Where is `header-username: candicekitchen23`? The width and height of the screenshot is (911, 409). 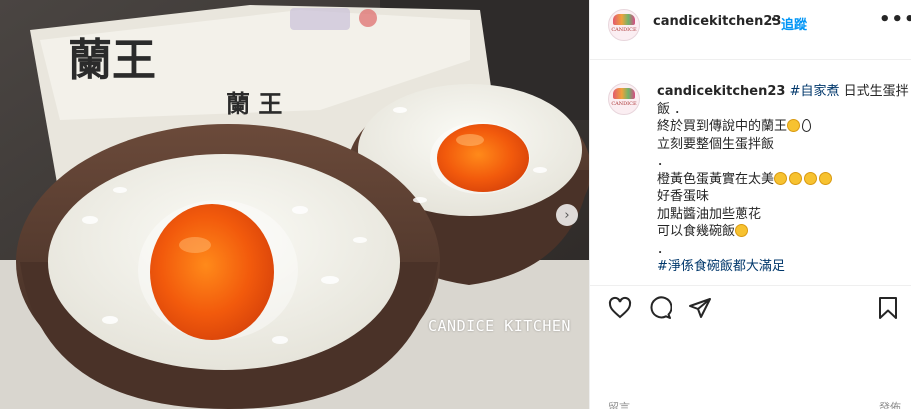
header-username: candicekitchen23 is located at coordinates (717, 21).